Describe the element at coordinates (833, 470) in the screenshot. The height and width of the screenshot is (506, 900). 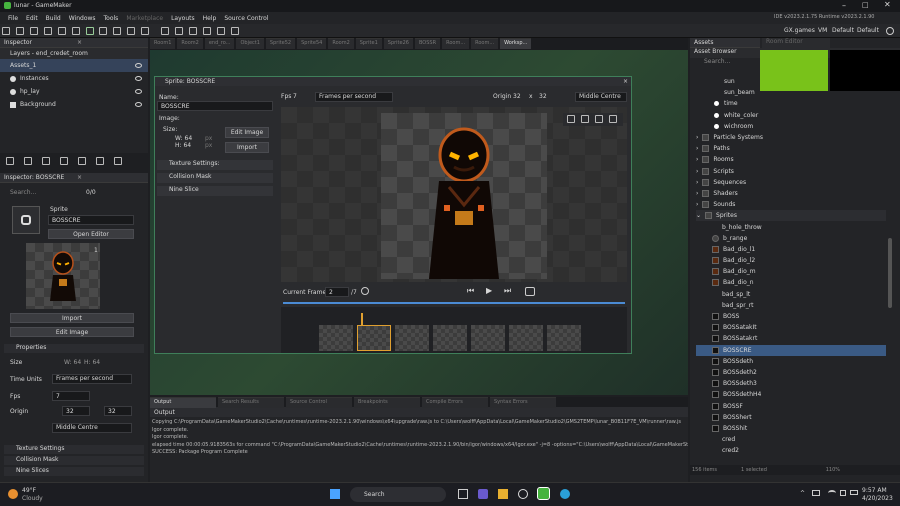
I see `zoom-level: 110%` at that location.